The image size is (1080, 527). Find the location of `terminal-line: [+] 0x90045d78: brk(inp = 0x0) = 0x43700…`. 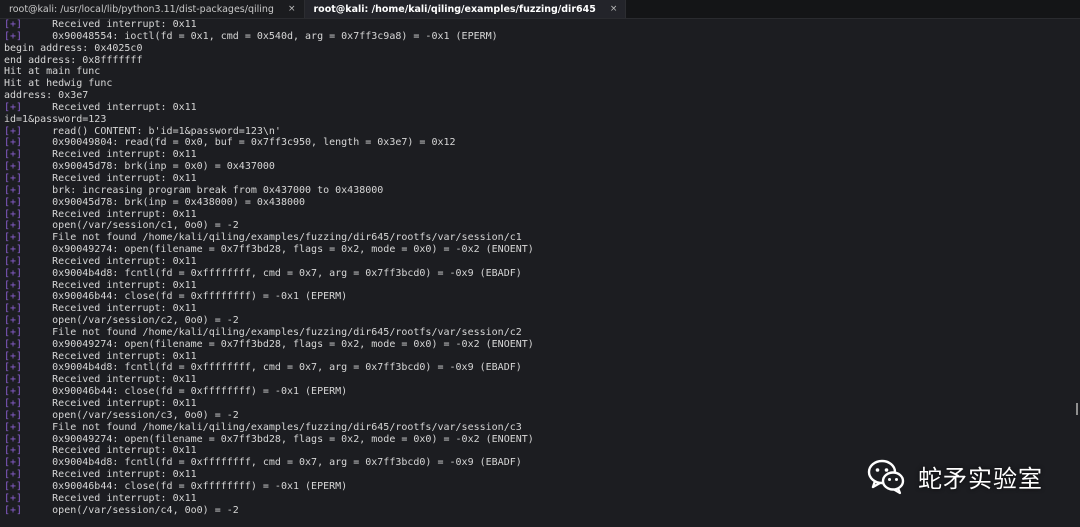

terminal-line: [+] 0x90045d78: brk(inp = 0x0) = 0x43700… is located at coordinates (536, 167).